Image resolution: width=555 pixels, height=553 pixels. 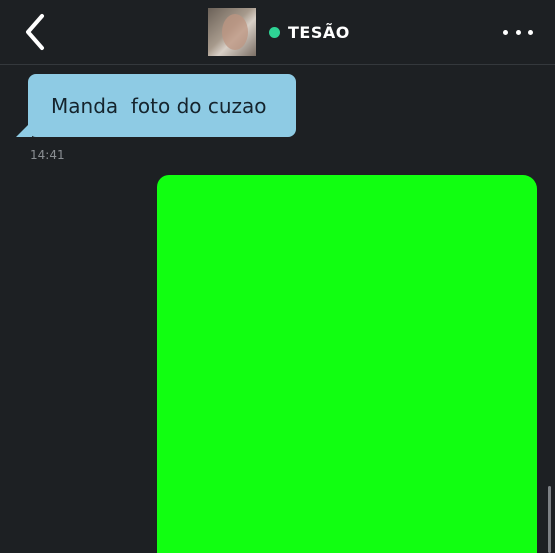 I want to click on incoming-message-bubble: Manda foto do cuzao, so click(x=162, y=105).